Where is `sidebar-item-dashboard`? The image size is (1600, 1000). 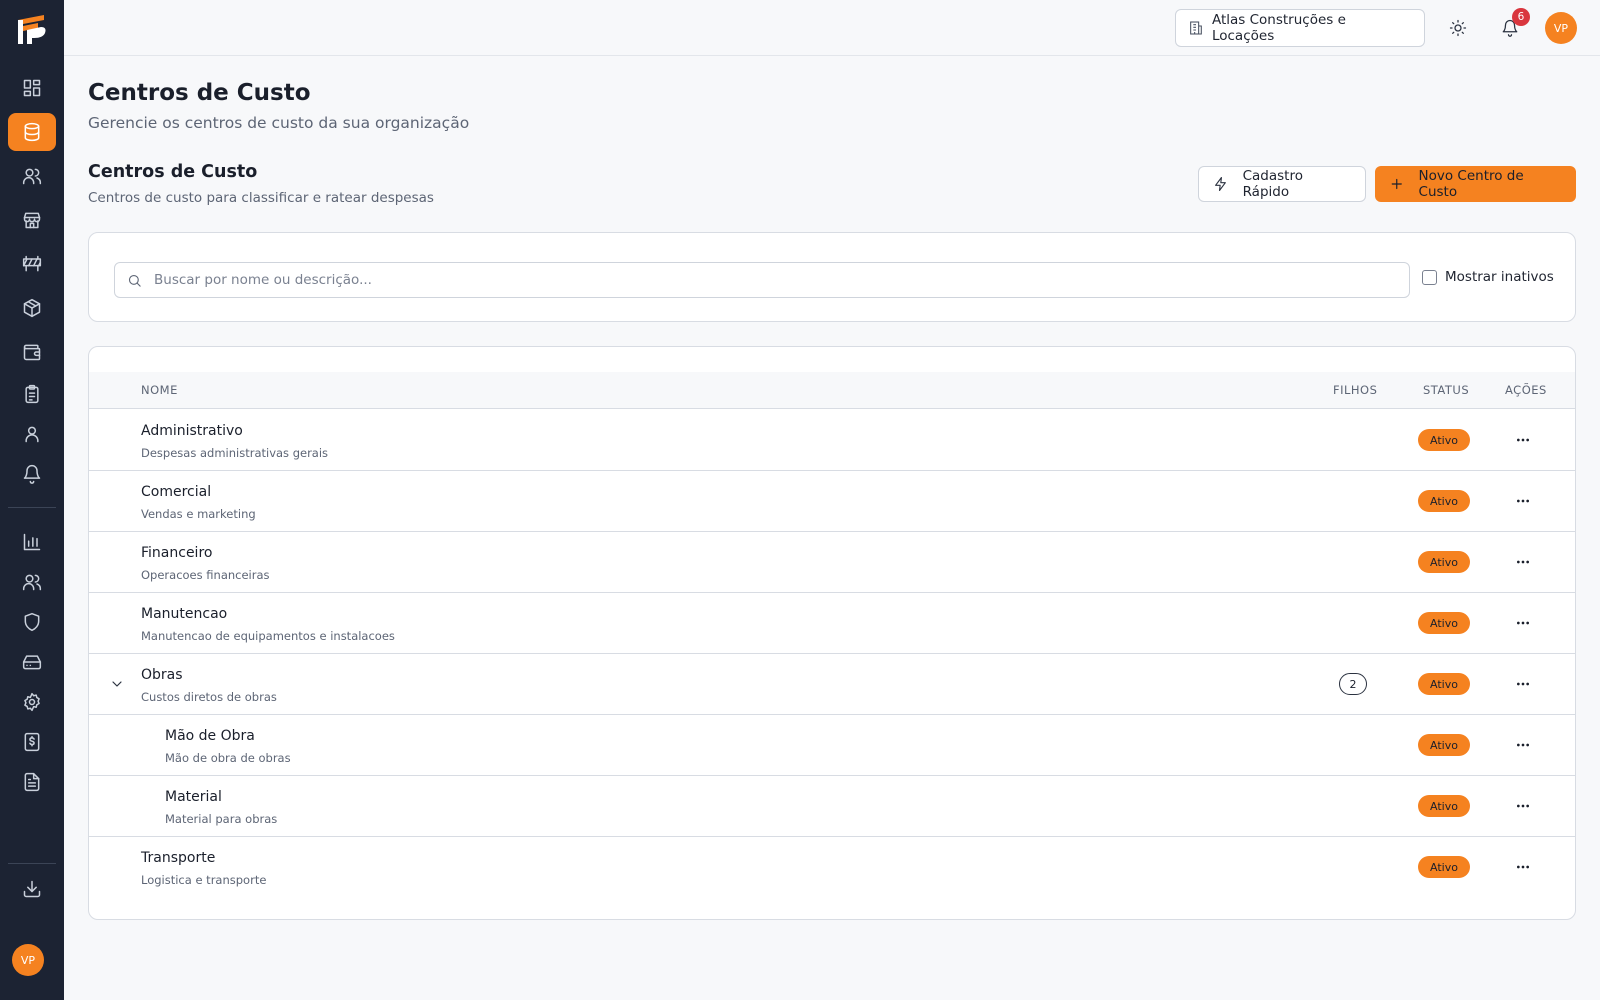 sidebar-item-dashboard is located at coordinates (32, 88).